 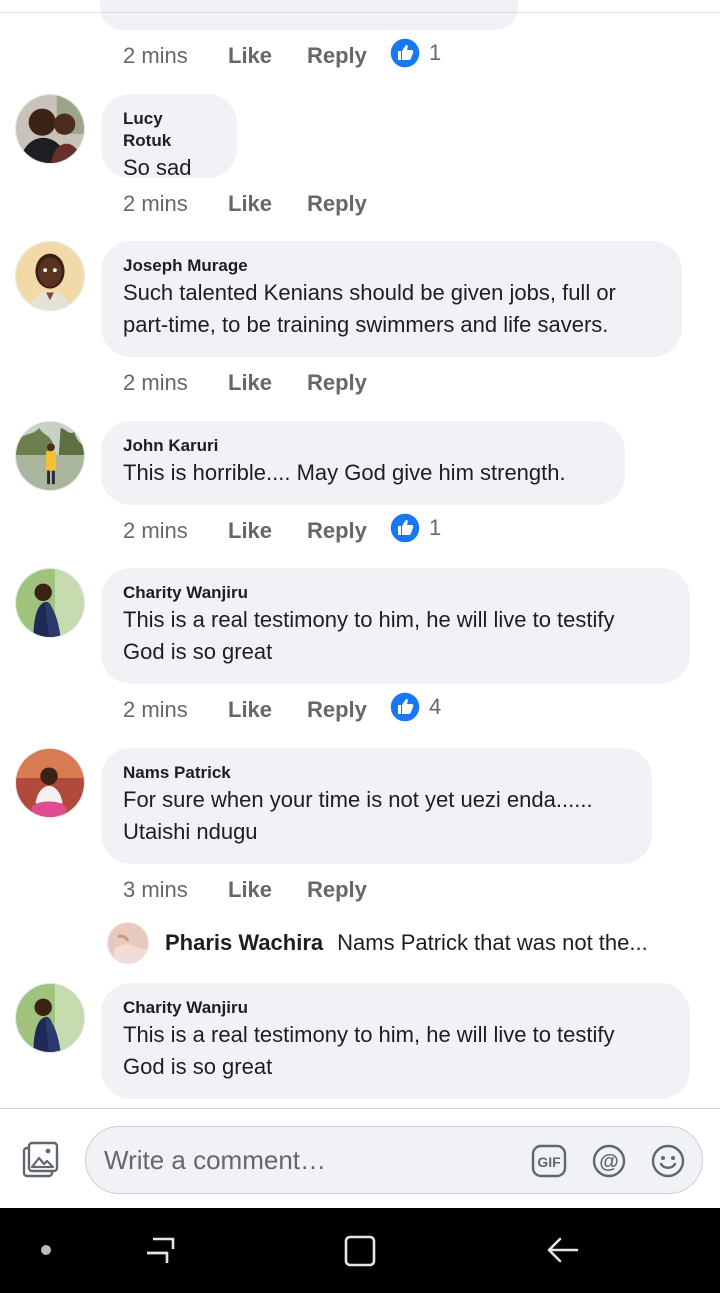 What do you see at coordinates (190, 831) in the screenshot?
I see `comment-text-line: Utaishi ndugu` at bounding box center [190, 831].